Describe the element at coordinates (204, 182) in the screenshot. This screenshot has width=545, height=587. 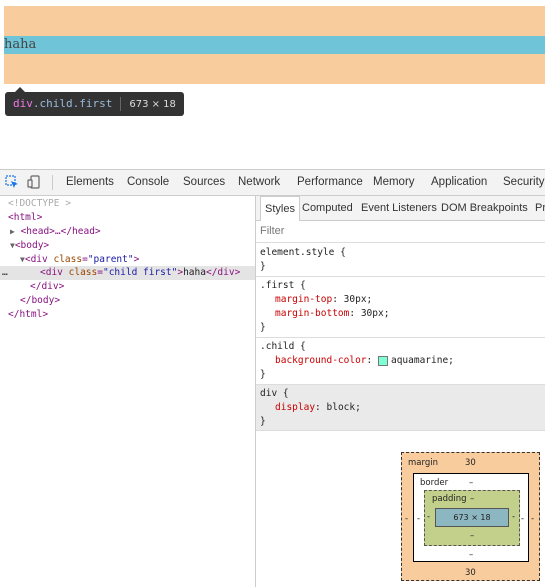
I see `tab-sources: Sources` at that location.